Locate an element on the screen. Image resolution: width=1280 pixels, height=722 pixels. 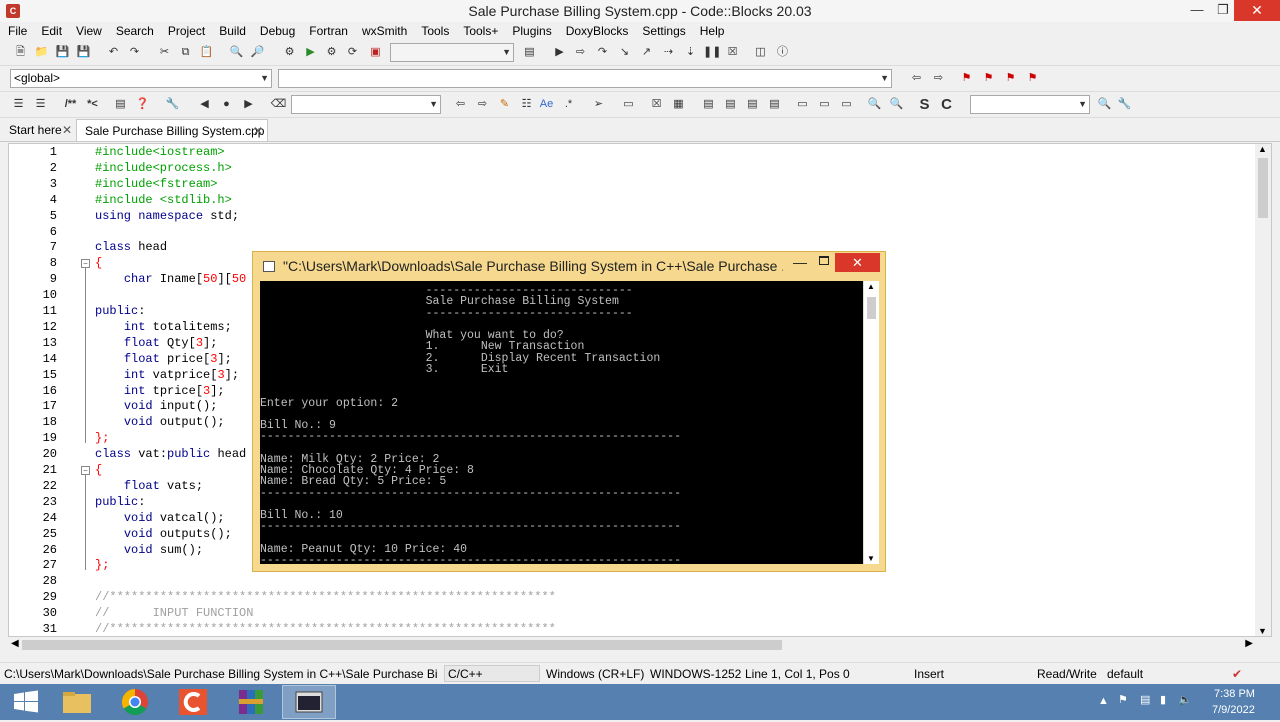
open-icon: 📁 is located at coordinates (41, 52).